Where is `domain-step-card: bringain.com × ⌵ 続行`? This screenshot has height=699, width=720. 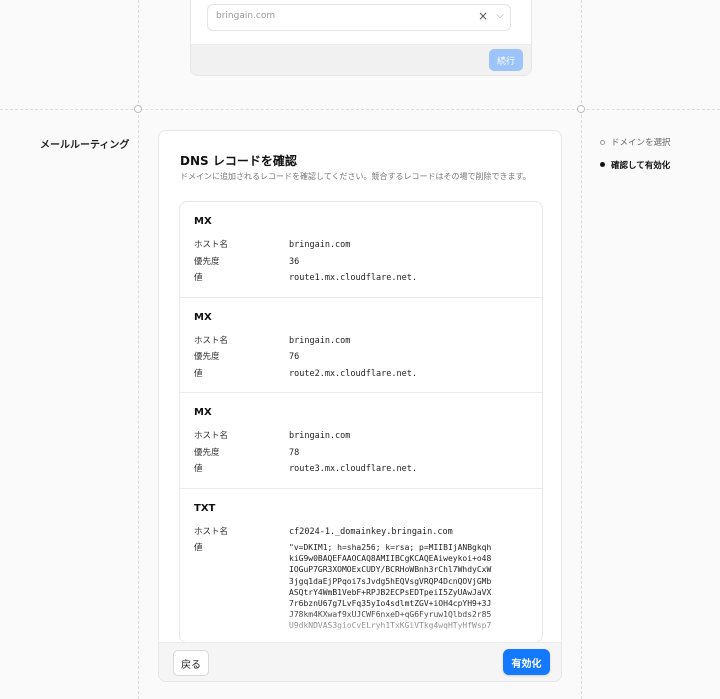 domain-step-card: bringain.com × ⌵ 続行 is located at coordinates (361, 38).